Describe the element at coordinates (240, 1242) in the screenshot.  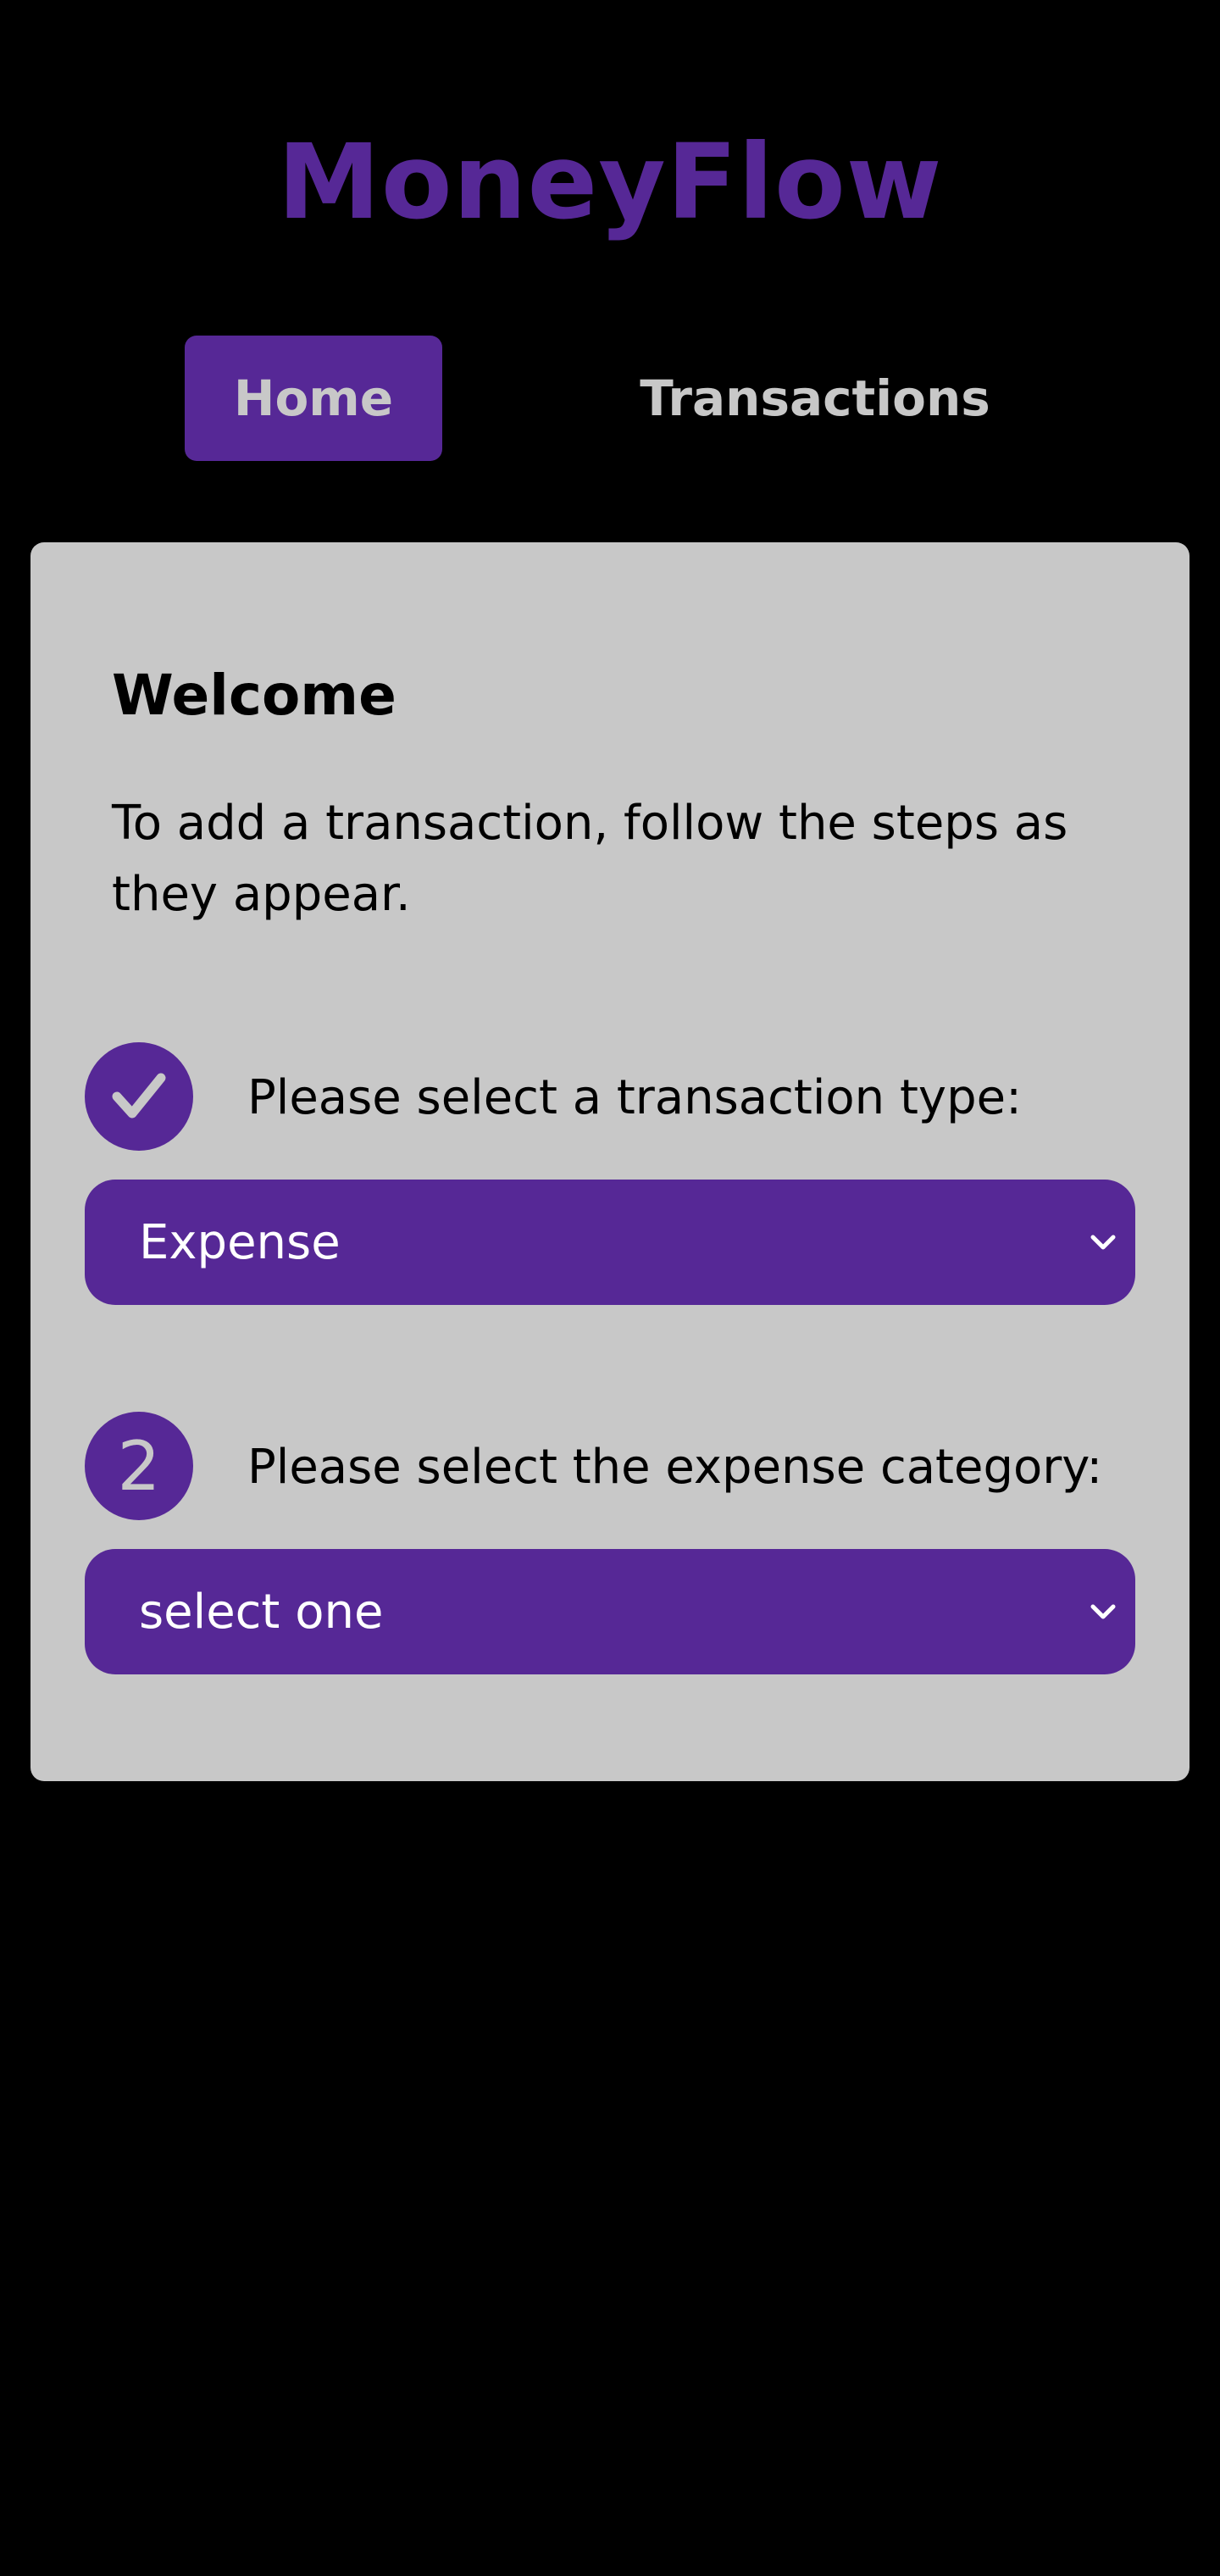
I see `transaction-type-value: Expense` at that location.